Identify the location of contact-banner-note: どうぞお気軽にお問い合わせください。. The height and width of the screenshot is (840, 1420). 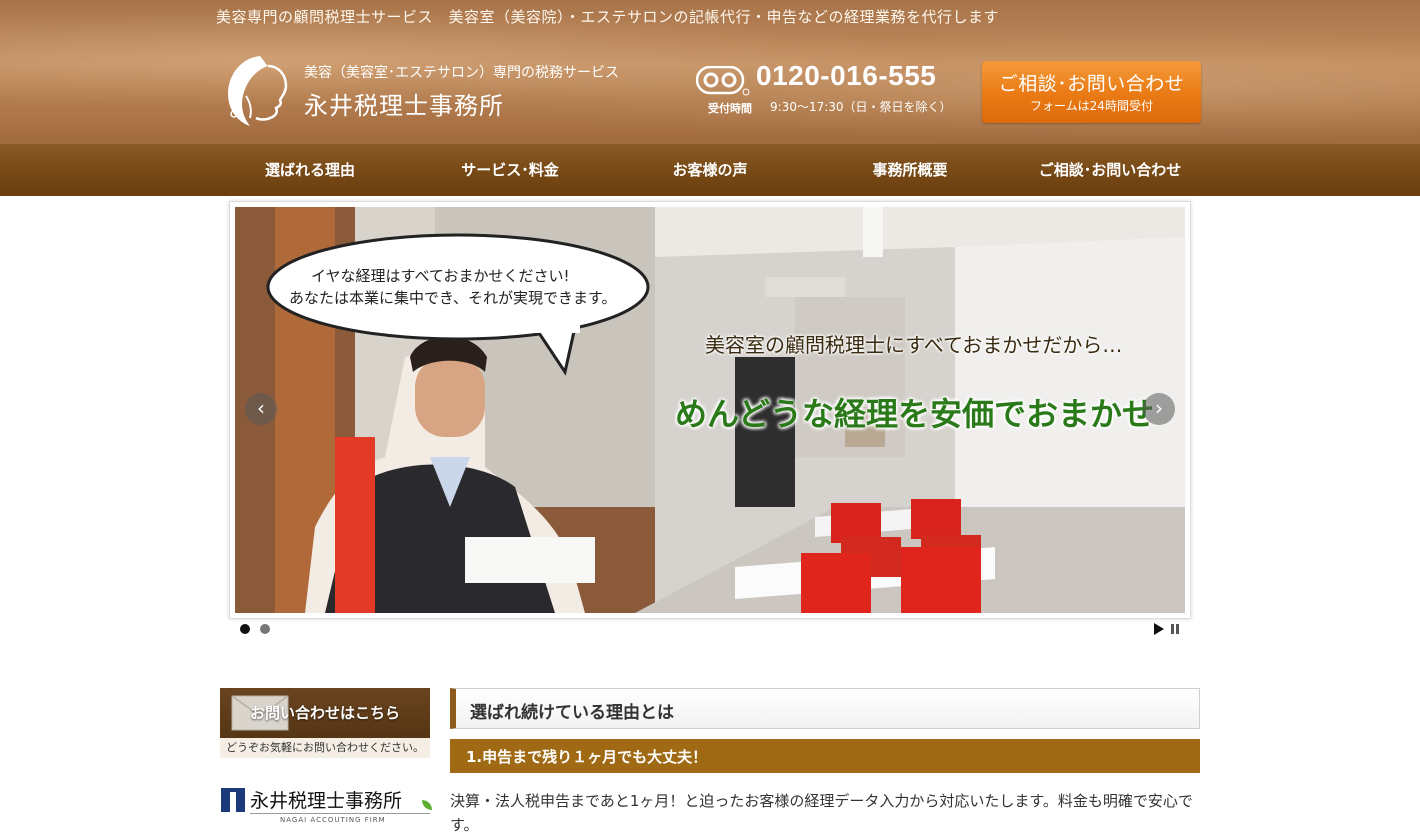
(325, 748).